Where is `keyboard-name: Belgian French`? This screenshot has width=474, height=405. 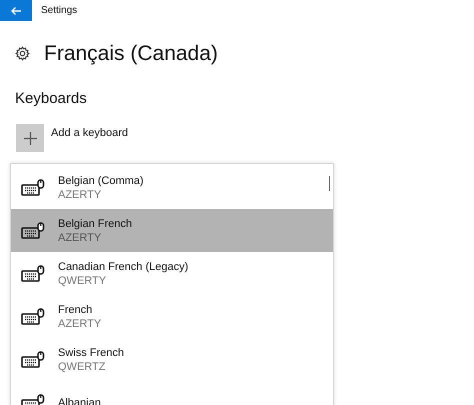
keyboard-name: Belgian French is located at coordinates (95, 223).